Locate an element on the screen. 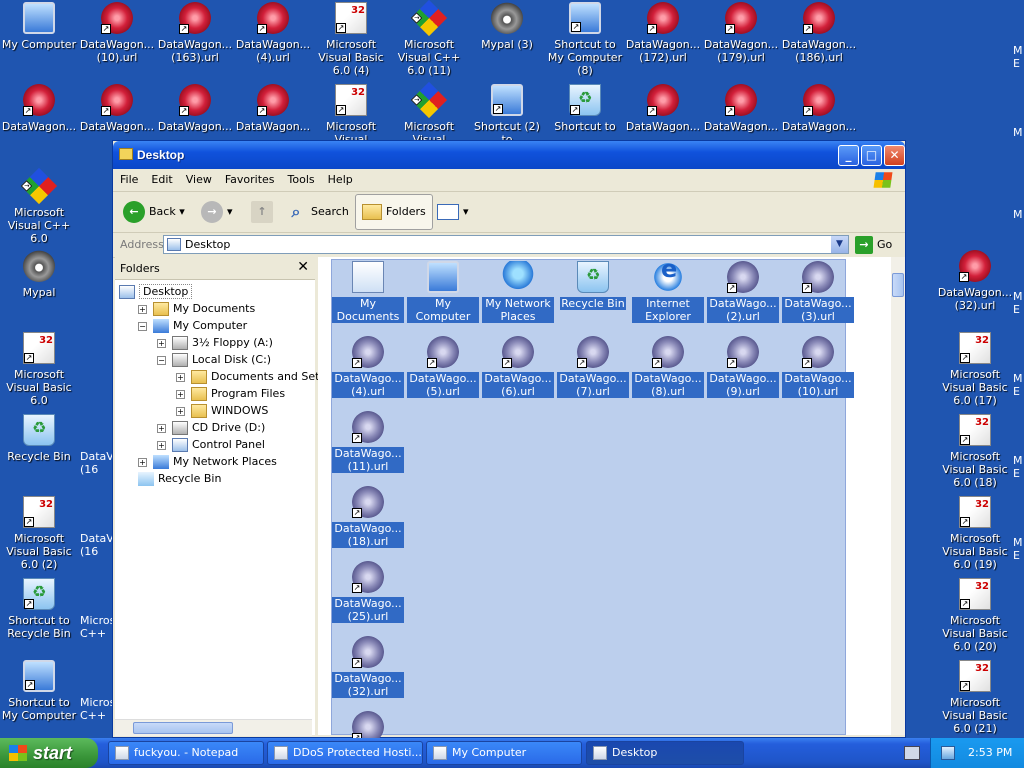  menu-favorites: Favorites is located at coordinates (249, 177).